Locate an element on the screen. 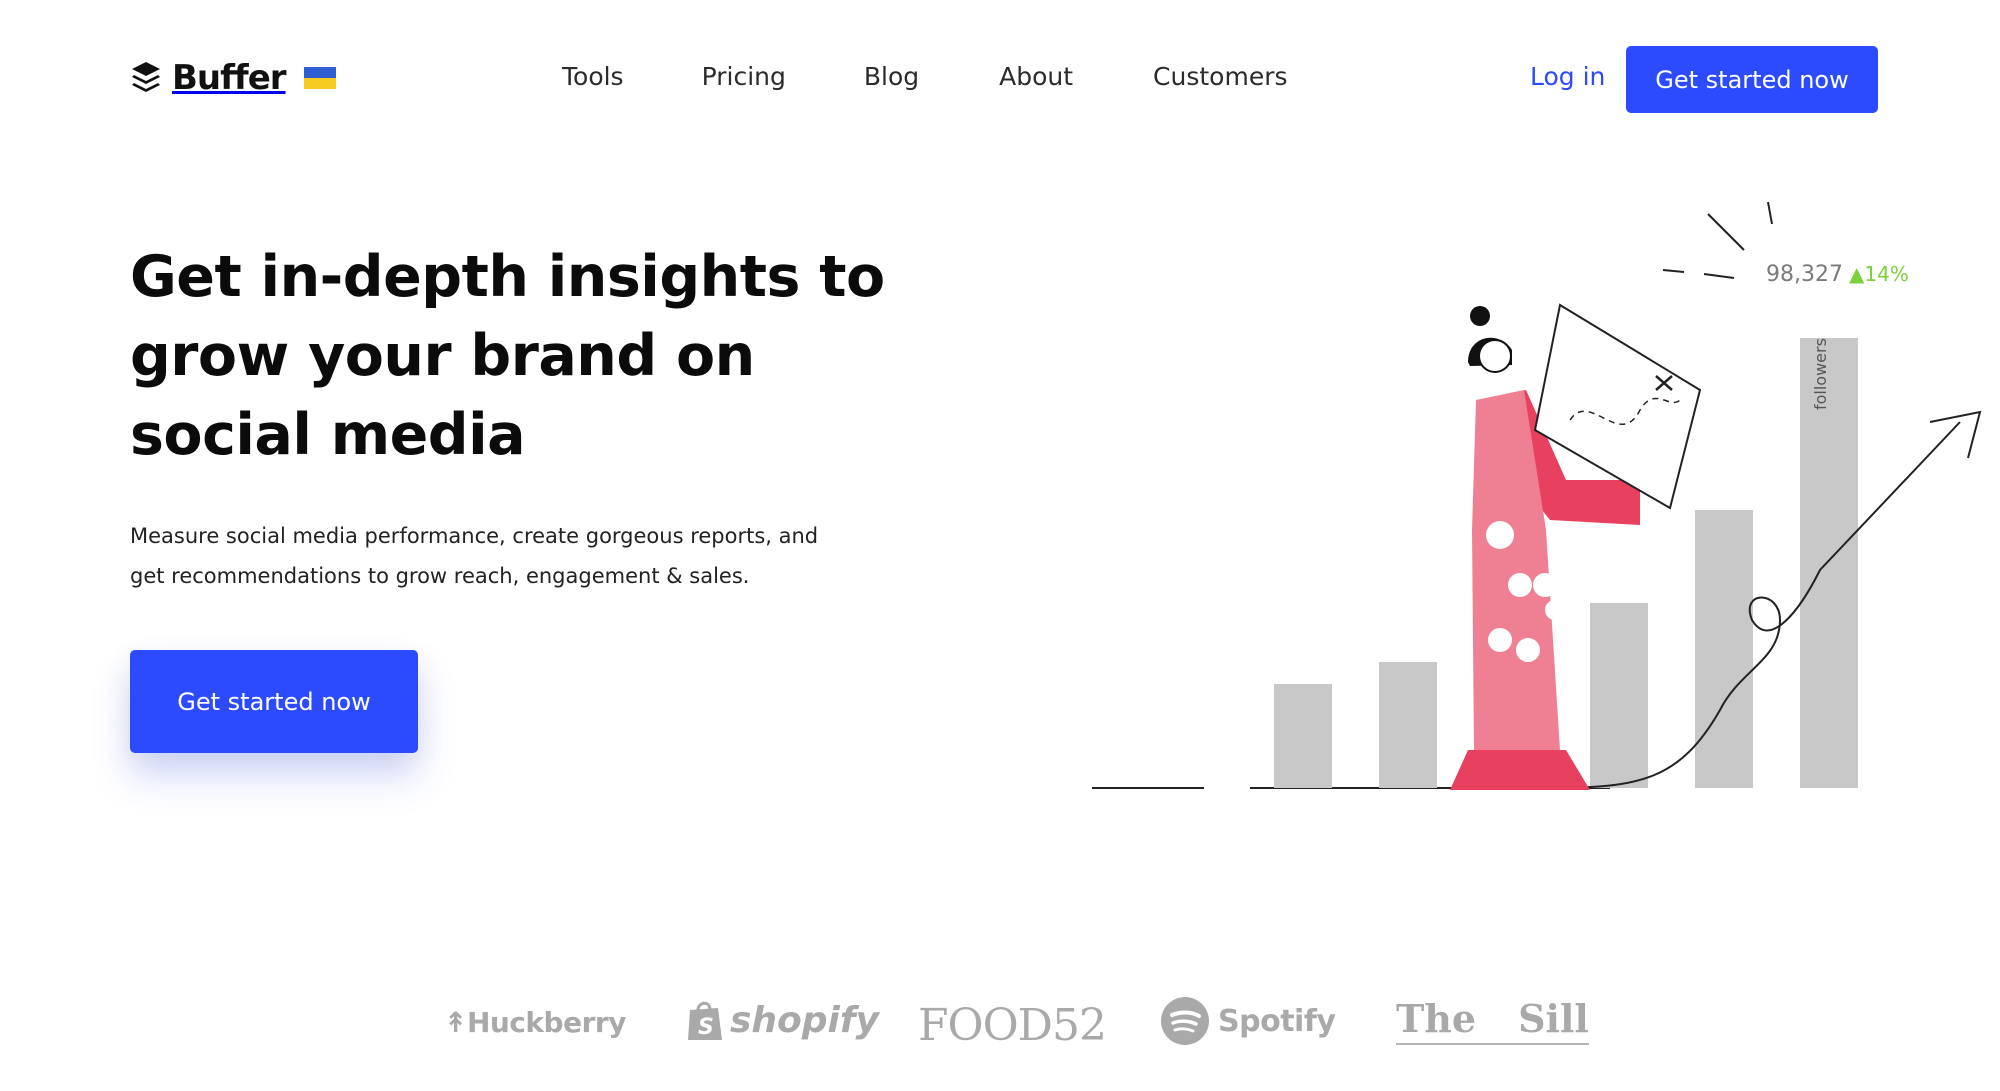 This screenshot has height=1091, width=2000. huckberry-tree-icon: ↟ is located at coordinates (455, 1022).